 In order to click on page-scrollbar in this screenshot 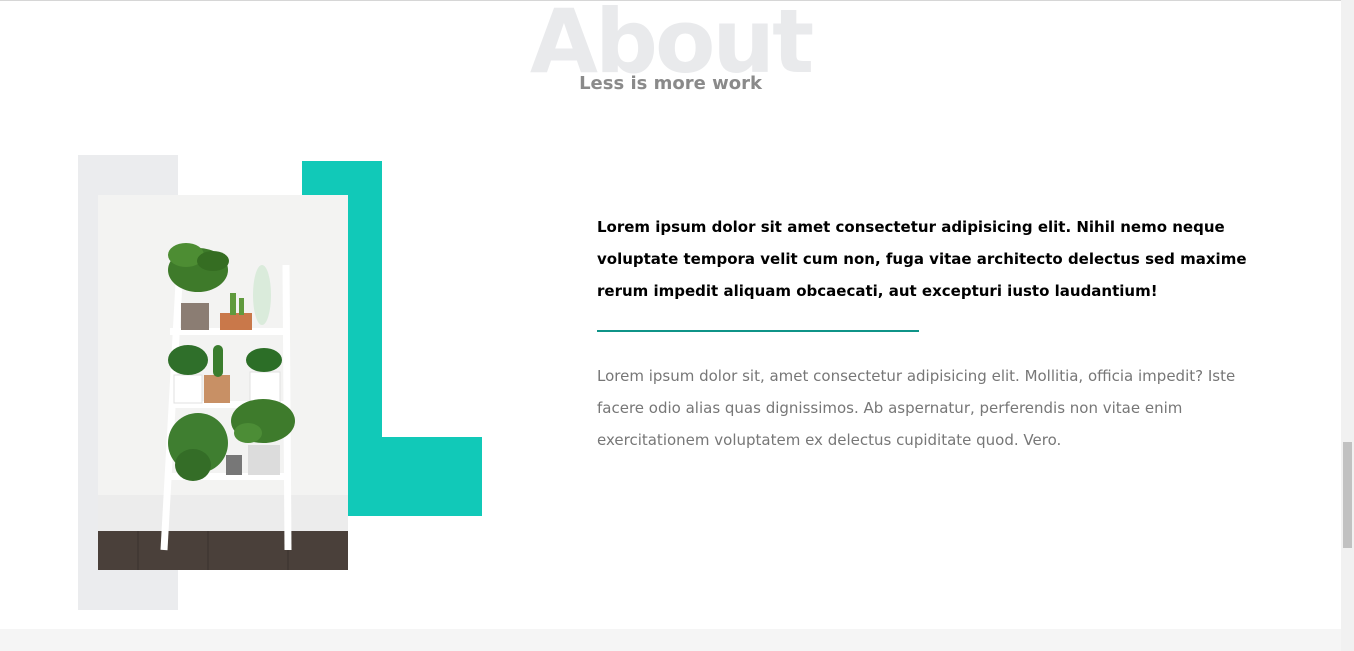, I will do `click(1347, 325)`.